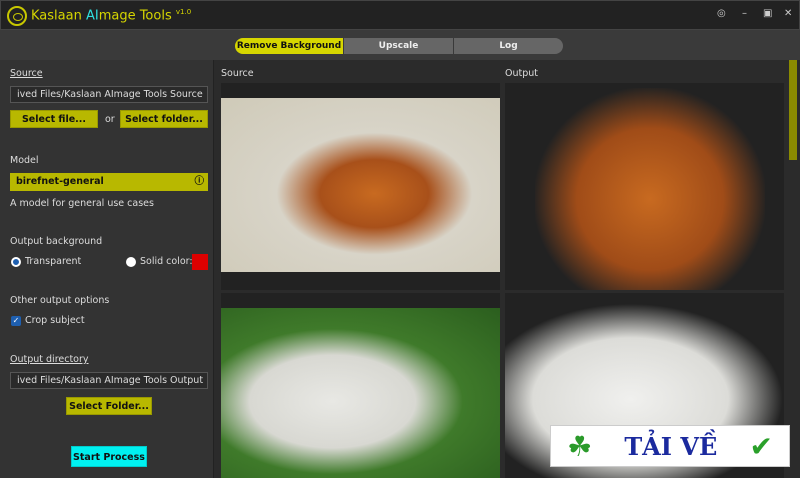 The image size is (800, 478). What do you see at coordinates (16, 321) in the screenshot?
I see `crop-subject-checkbox: ✓` at bounding box center [16, 321].